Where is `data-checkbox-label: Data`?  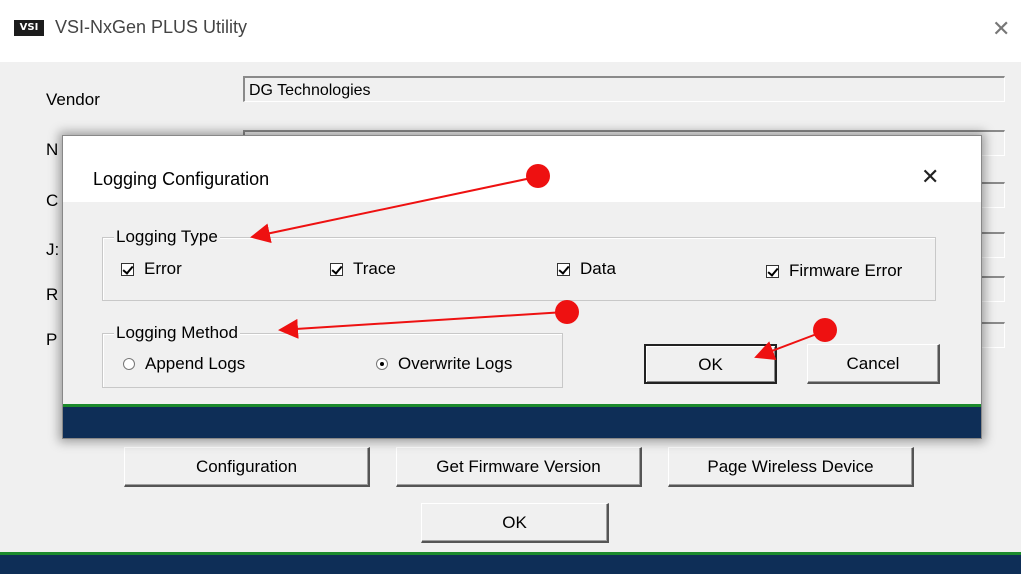
data-checkbox-label: Data is located at coordinates (598, 268).